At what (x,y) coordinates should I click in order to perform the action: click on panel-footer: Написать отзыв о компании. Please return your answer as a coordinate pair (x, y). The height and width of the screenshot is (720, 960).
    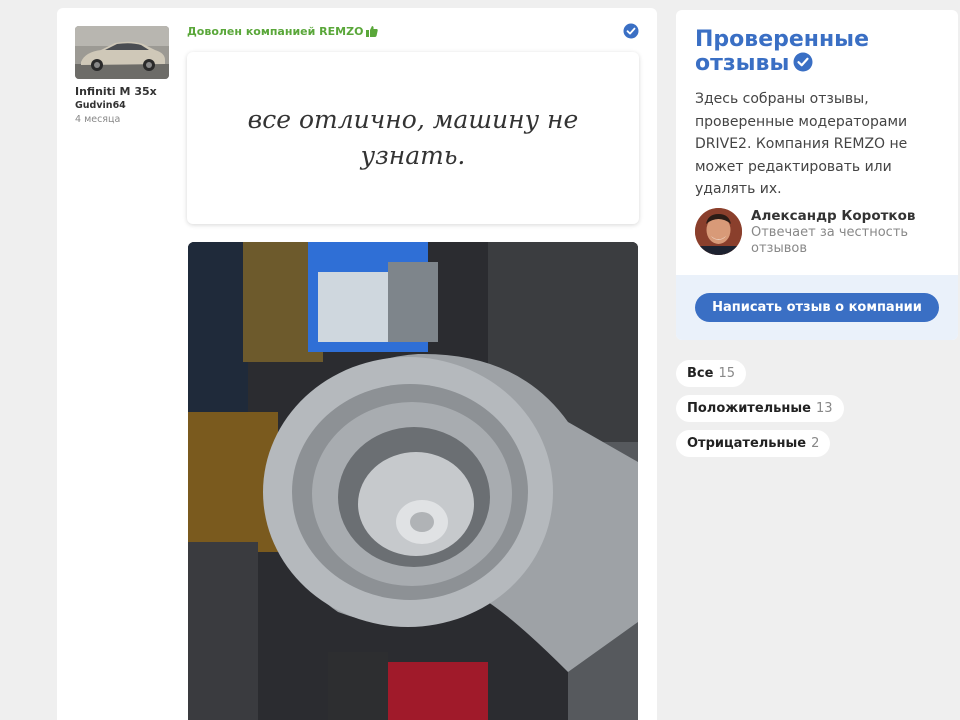
    Looking at the image, I should click on (817, 307).